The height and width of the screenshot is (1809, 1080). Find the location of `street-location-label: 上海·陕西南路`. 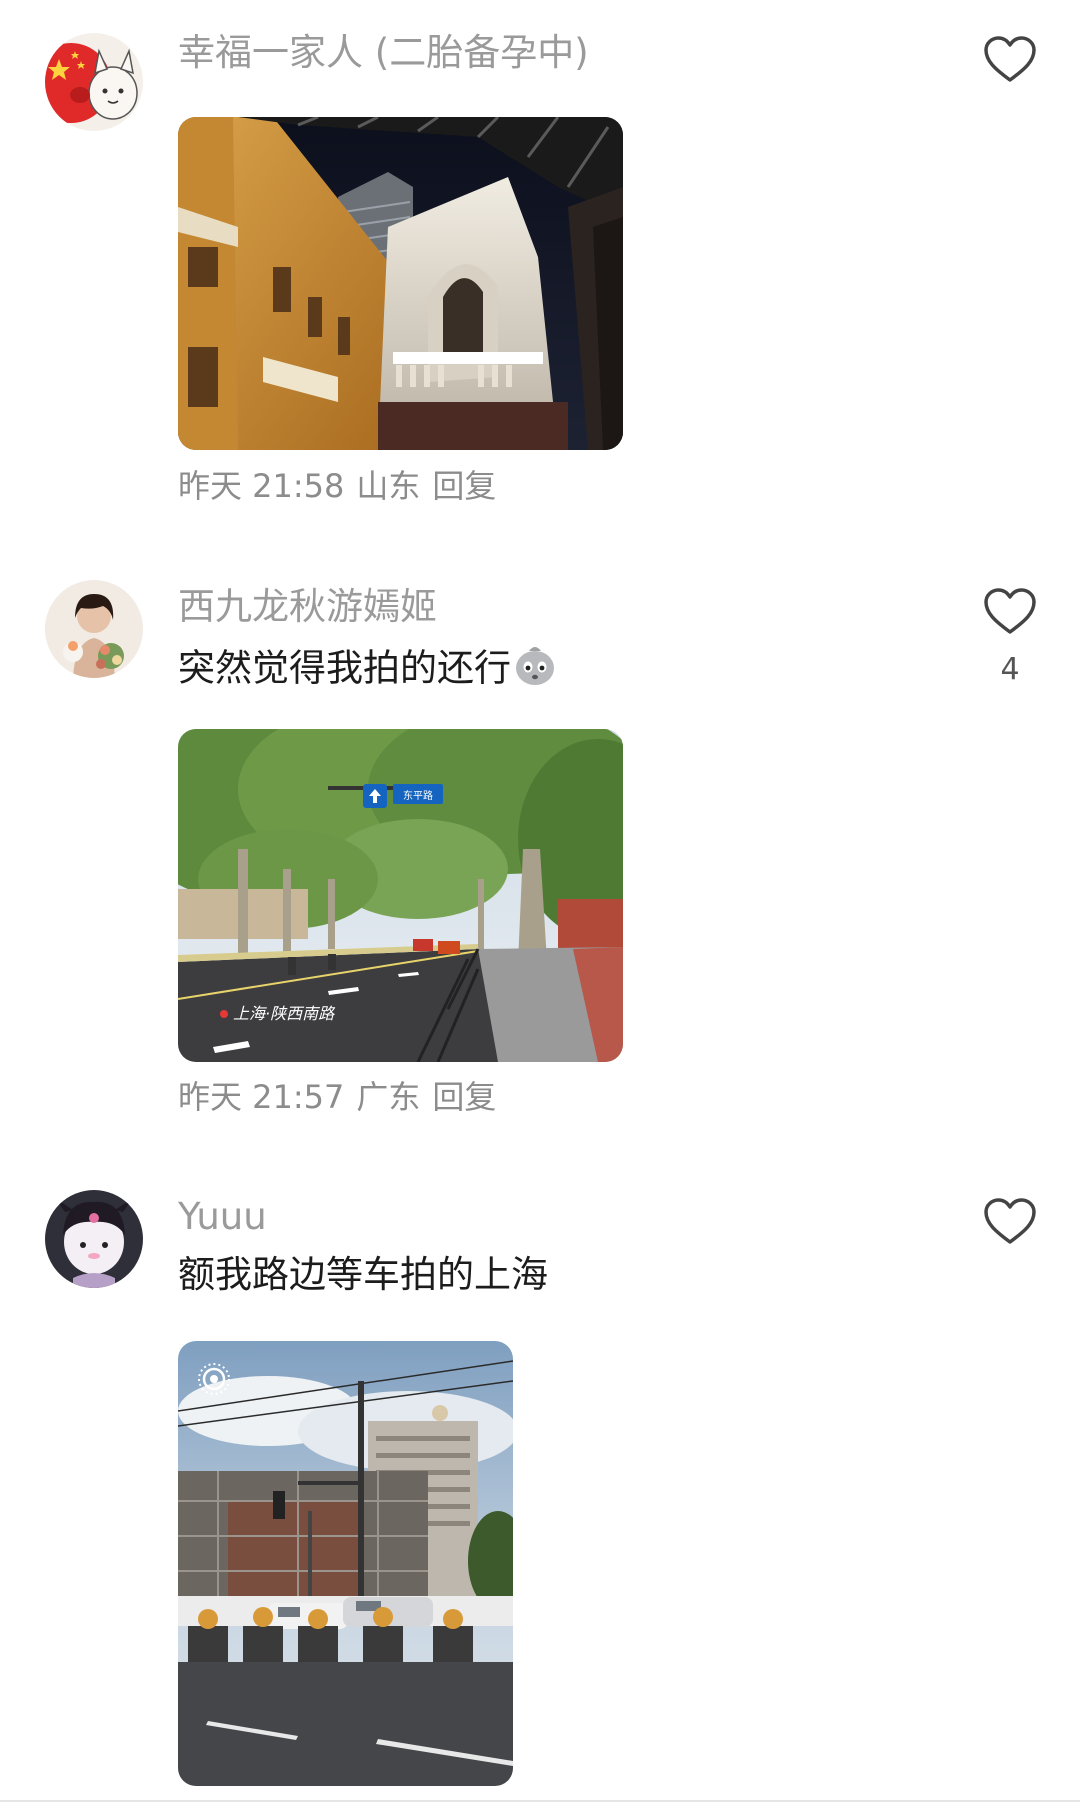

street-location-label: 上海·陕西南路 is located at coordinates (284, 1013).